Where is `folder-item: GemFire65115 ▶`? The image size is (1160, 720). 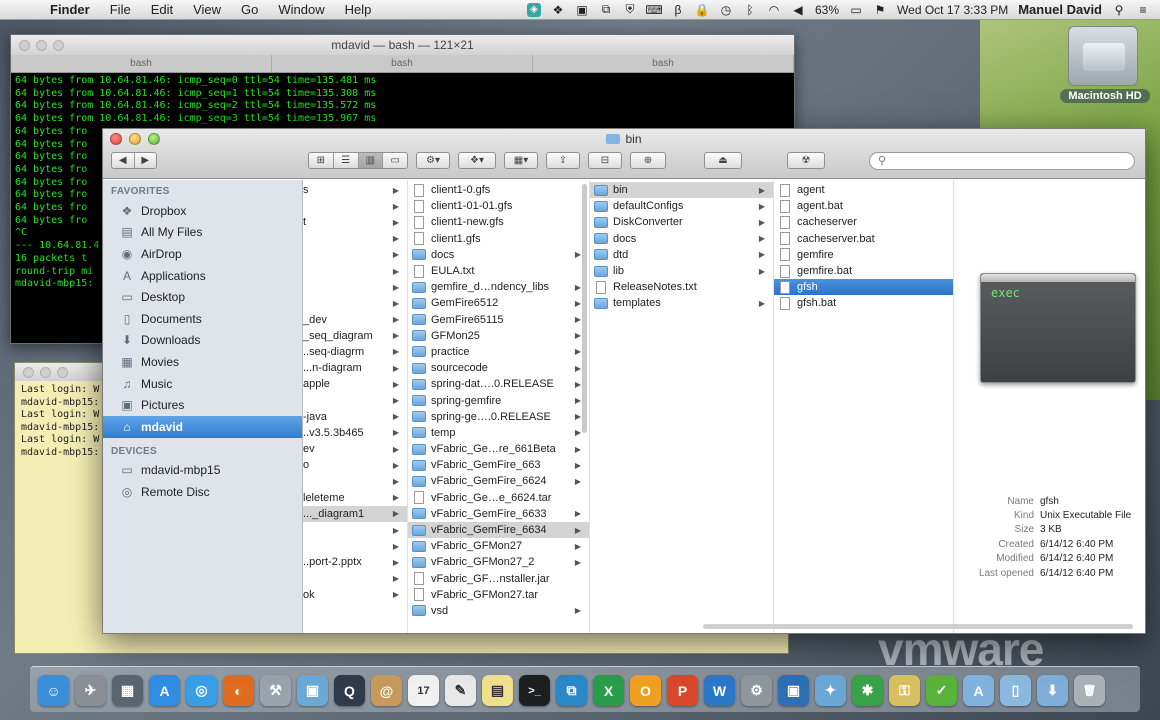
folder-item: GemFire65115 ▶ is located at coordinates (498, 320).